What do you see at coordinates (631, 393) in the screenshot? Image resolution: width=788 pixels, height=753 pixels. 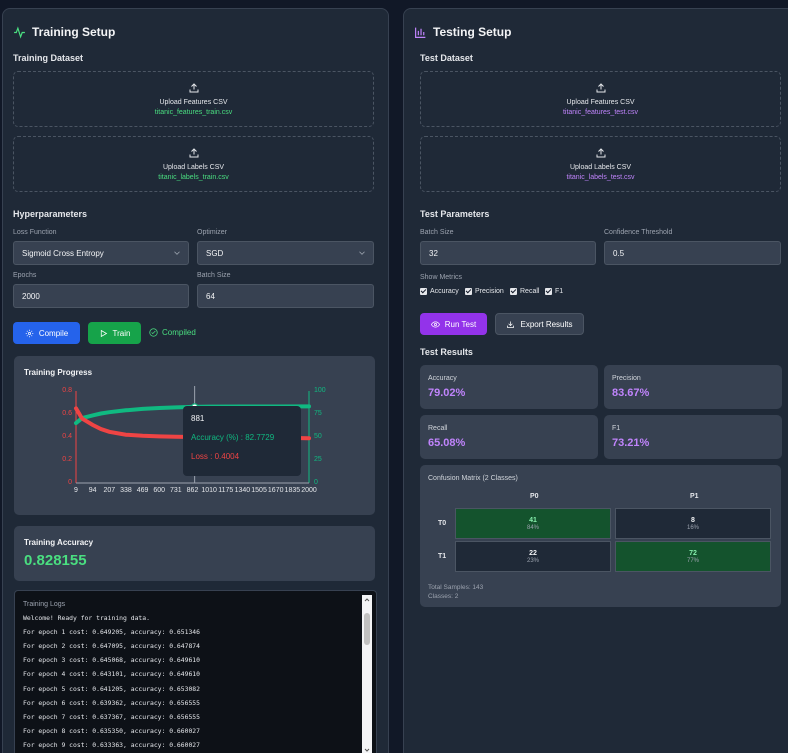 I see `metric-value: 83.67%` at bounding box center [631, 393].